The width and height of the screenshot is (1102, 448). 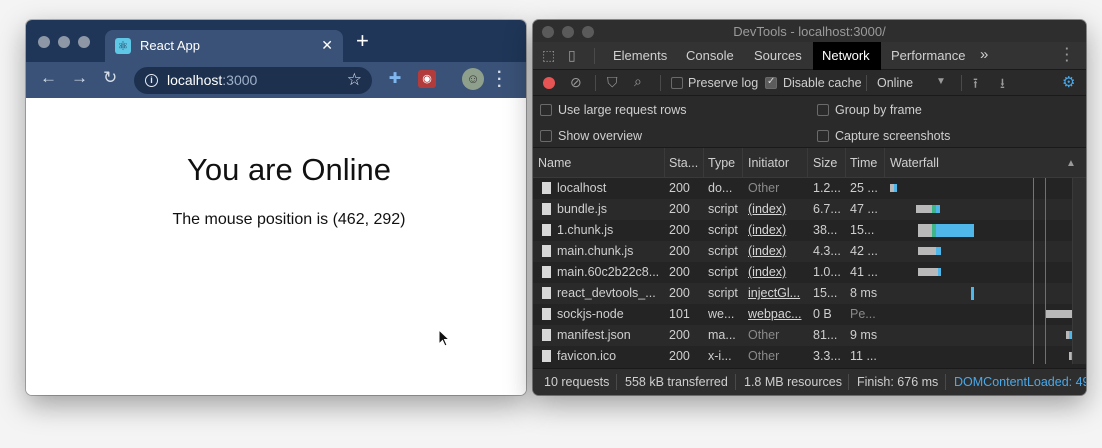 I want to click on tab-sources: Sources, so click(x=778, y=55).